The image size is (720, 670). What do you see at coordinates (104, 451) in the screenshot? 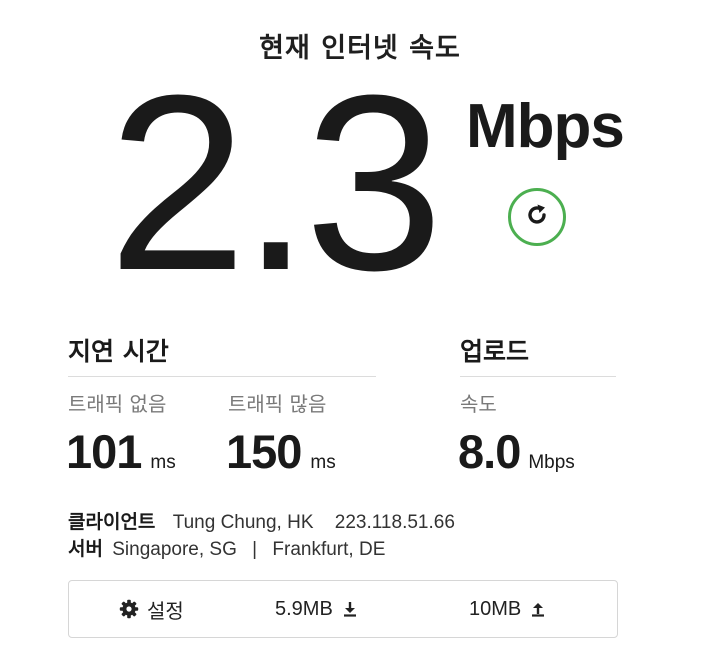
I see `unloaded-latency-value: 101` at bounding box center [104, 451].